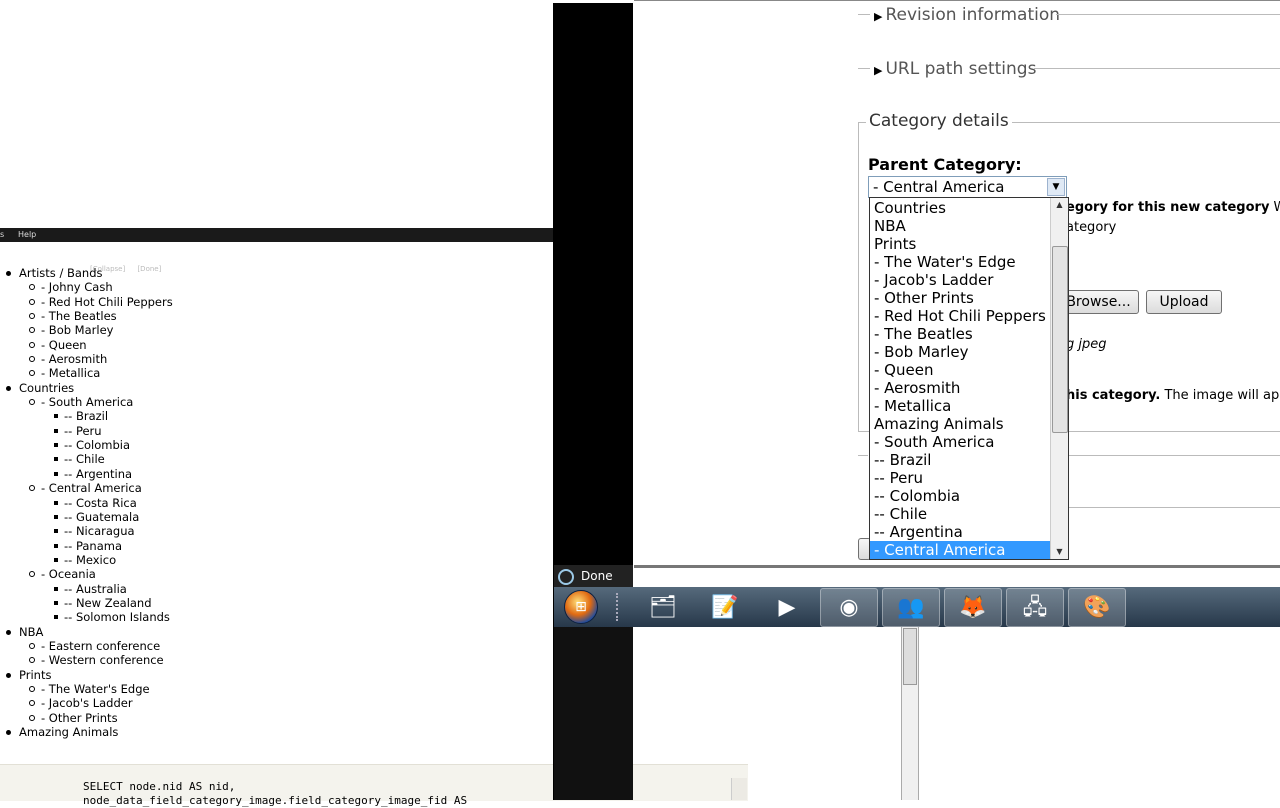  I want to click on taskbar-button: 👥, so click(911, 607).